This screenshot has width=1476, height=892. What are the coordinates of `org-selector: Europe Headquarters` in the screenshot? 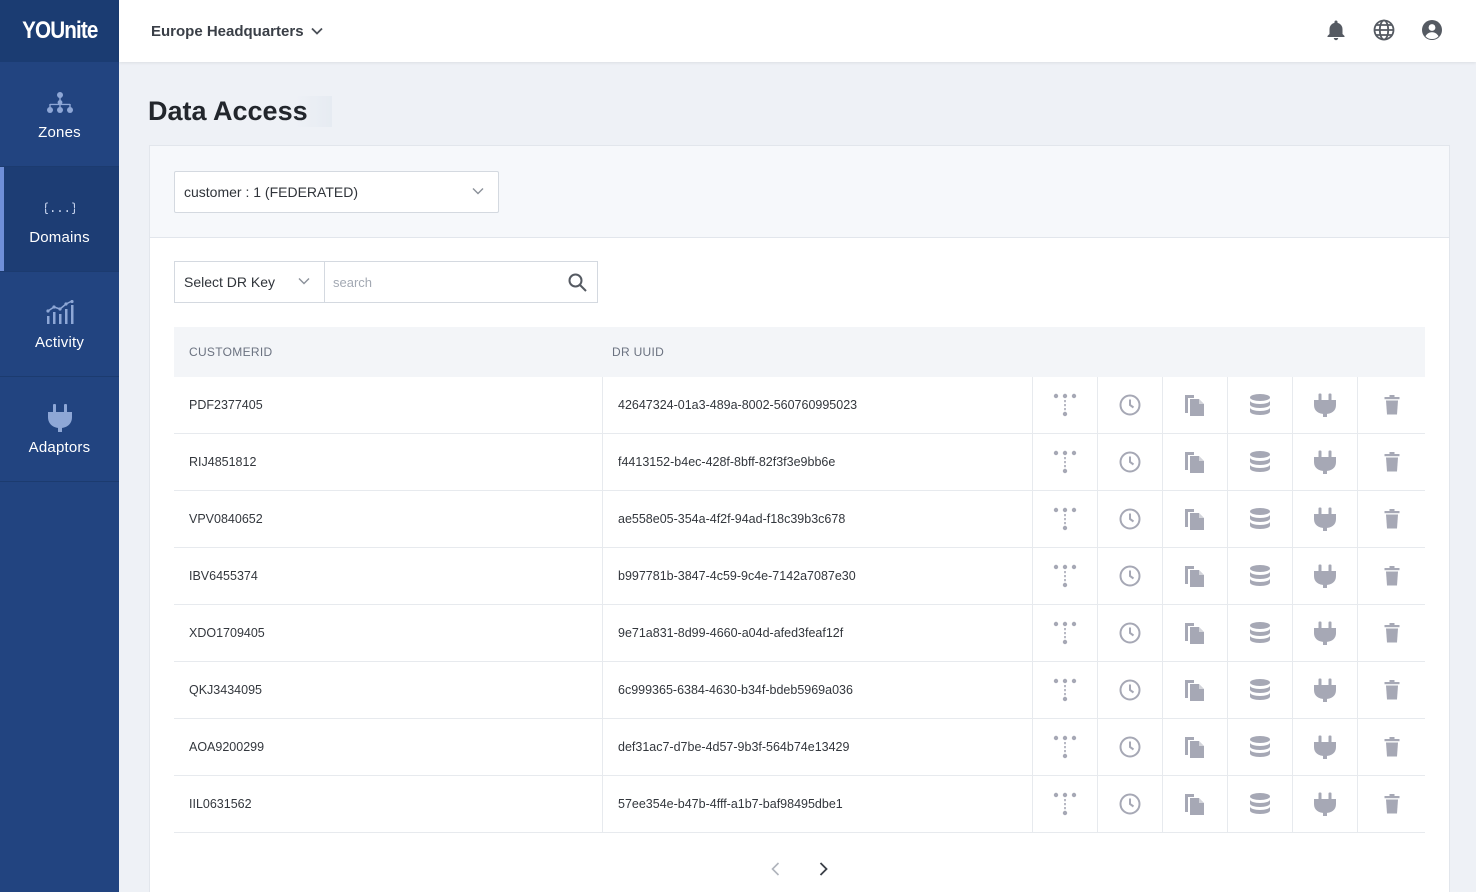 It's located at (237, 31).